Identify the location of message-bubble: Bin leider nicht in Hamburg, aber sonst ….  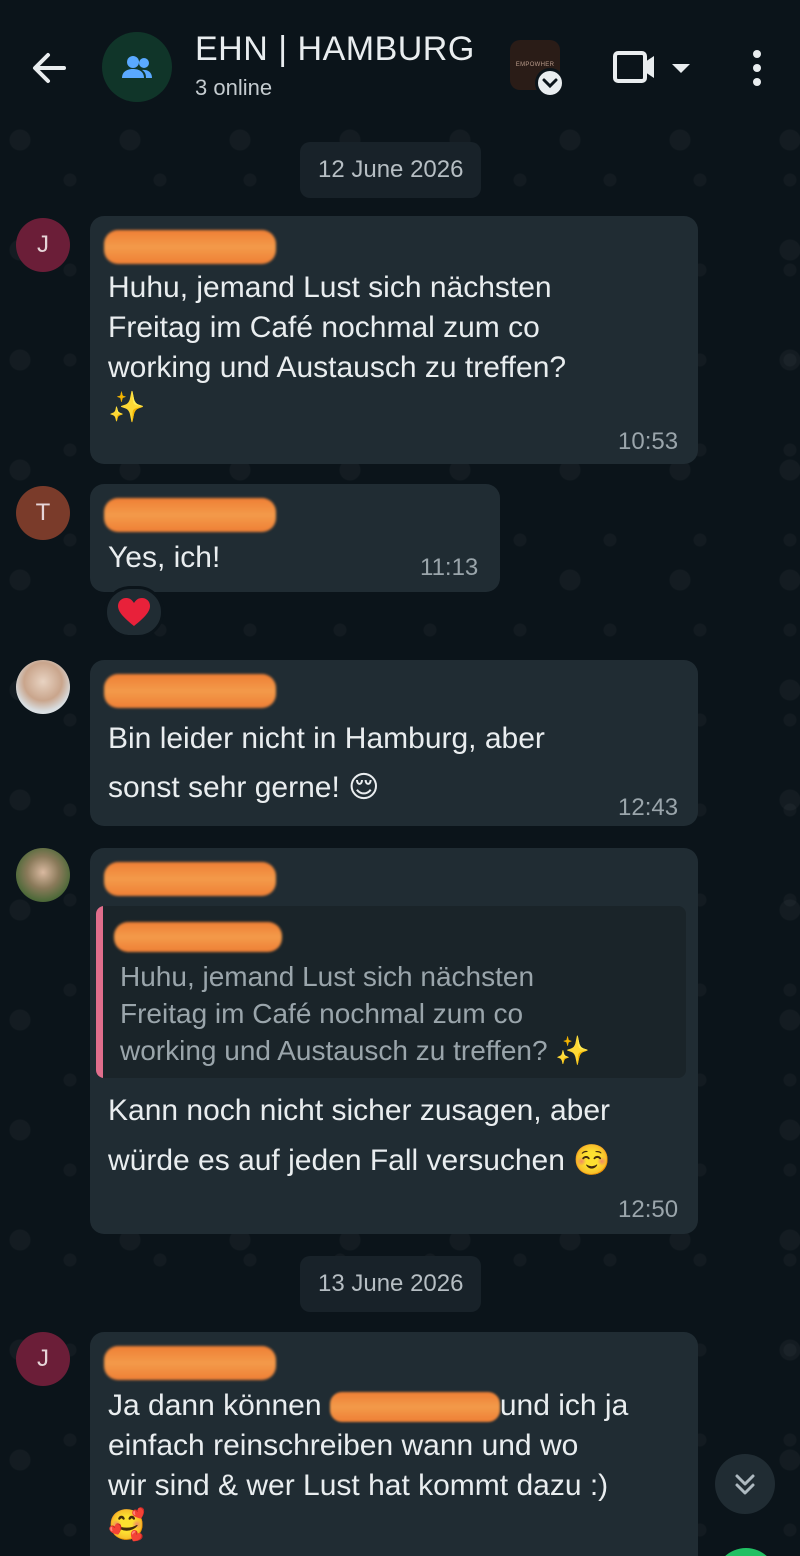
(394, 743).